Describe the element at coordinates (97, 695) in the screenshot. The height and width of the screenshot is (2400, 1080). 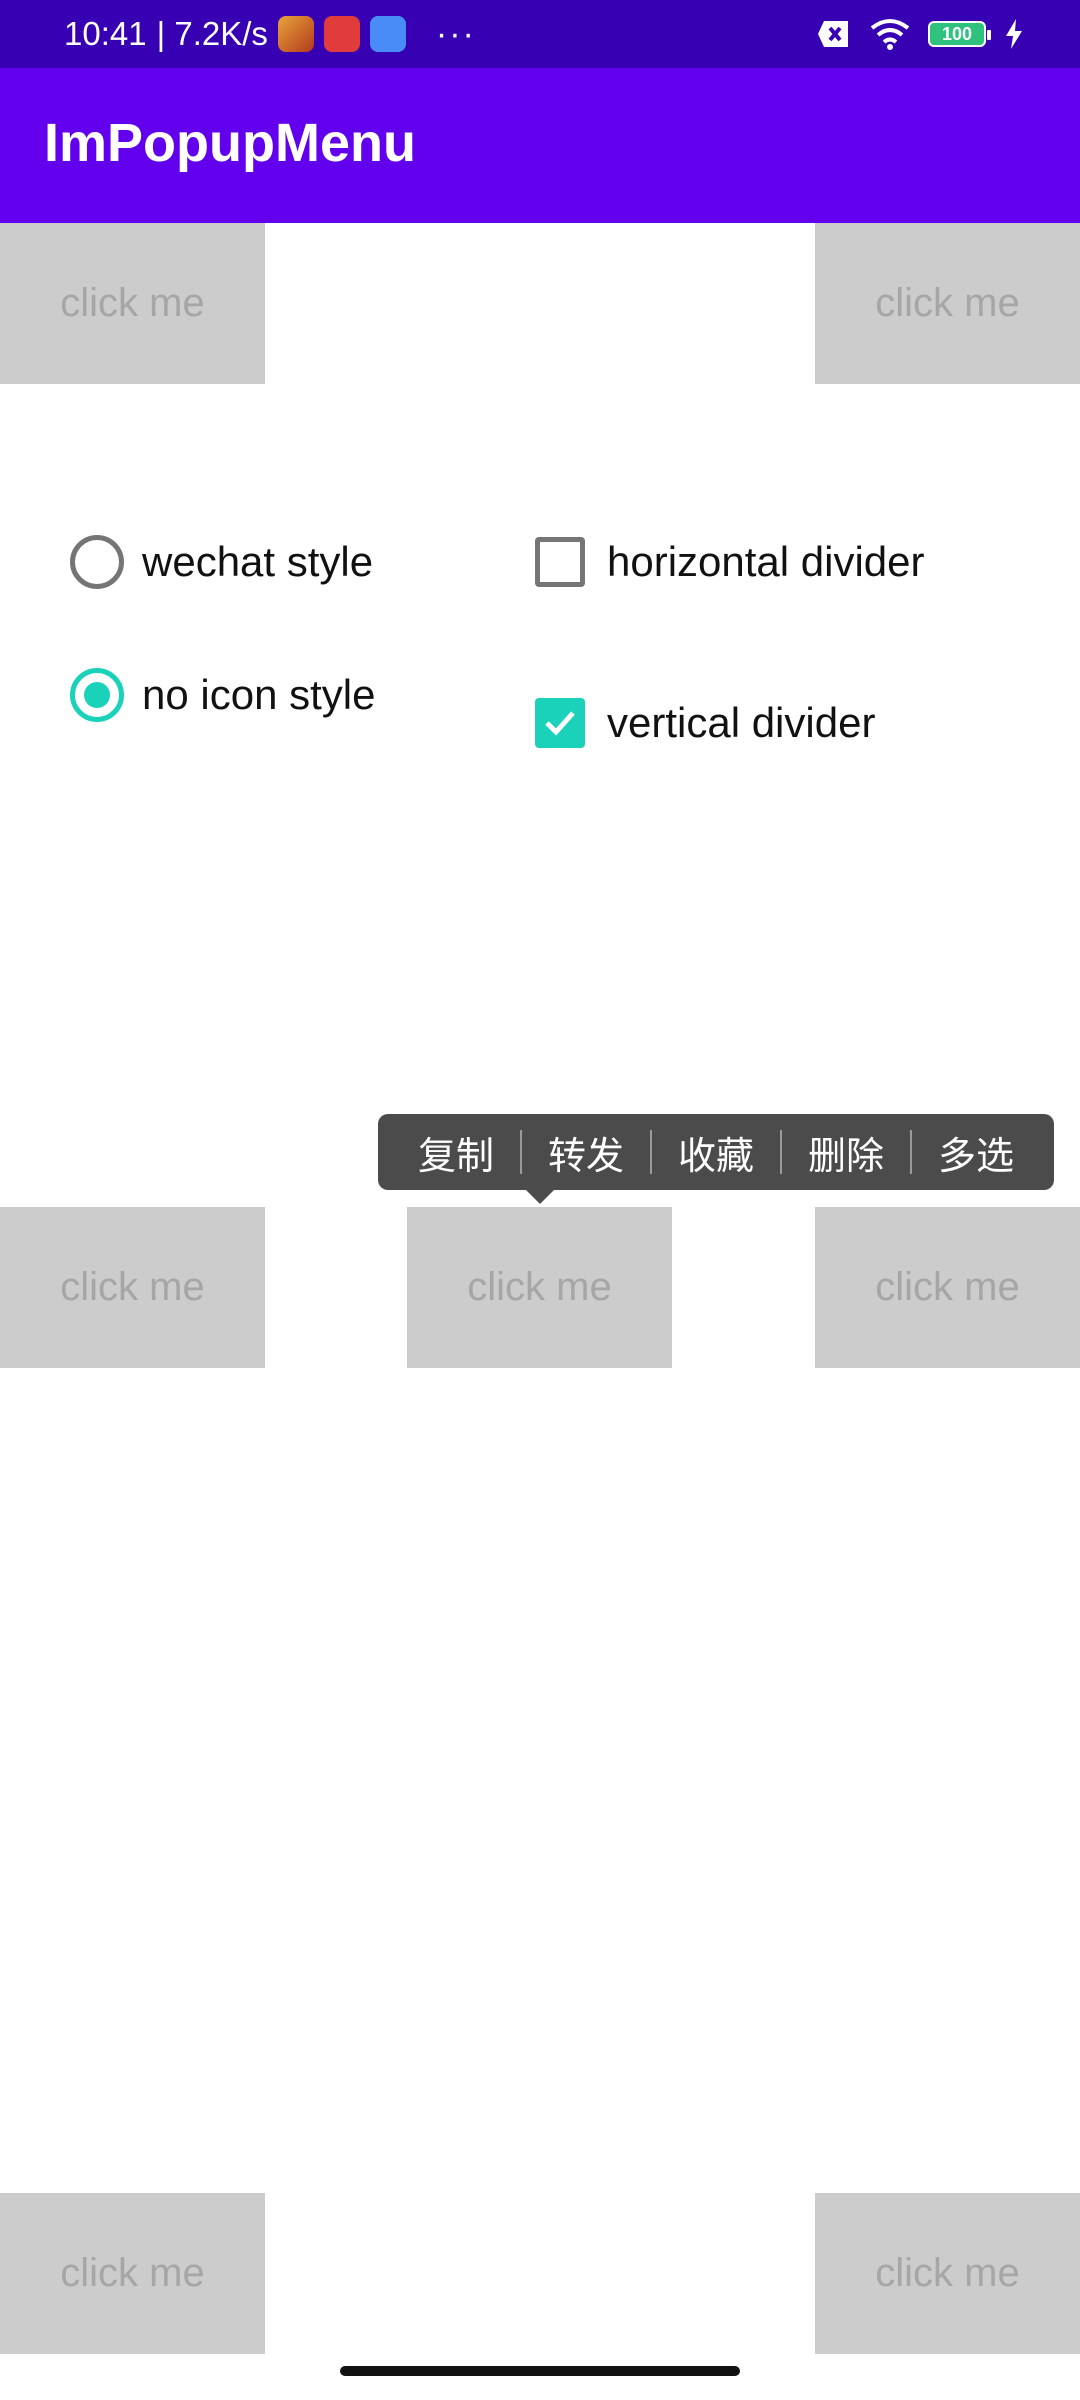
I see `radio-button-checked` at that location.